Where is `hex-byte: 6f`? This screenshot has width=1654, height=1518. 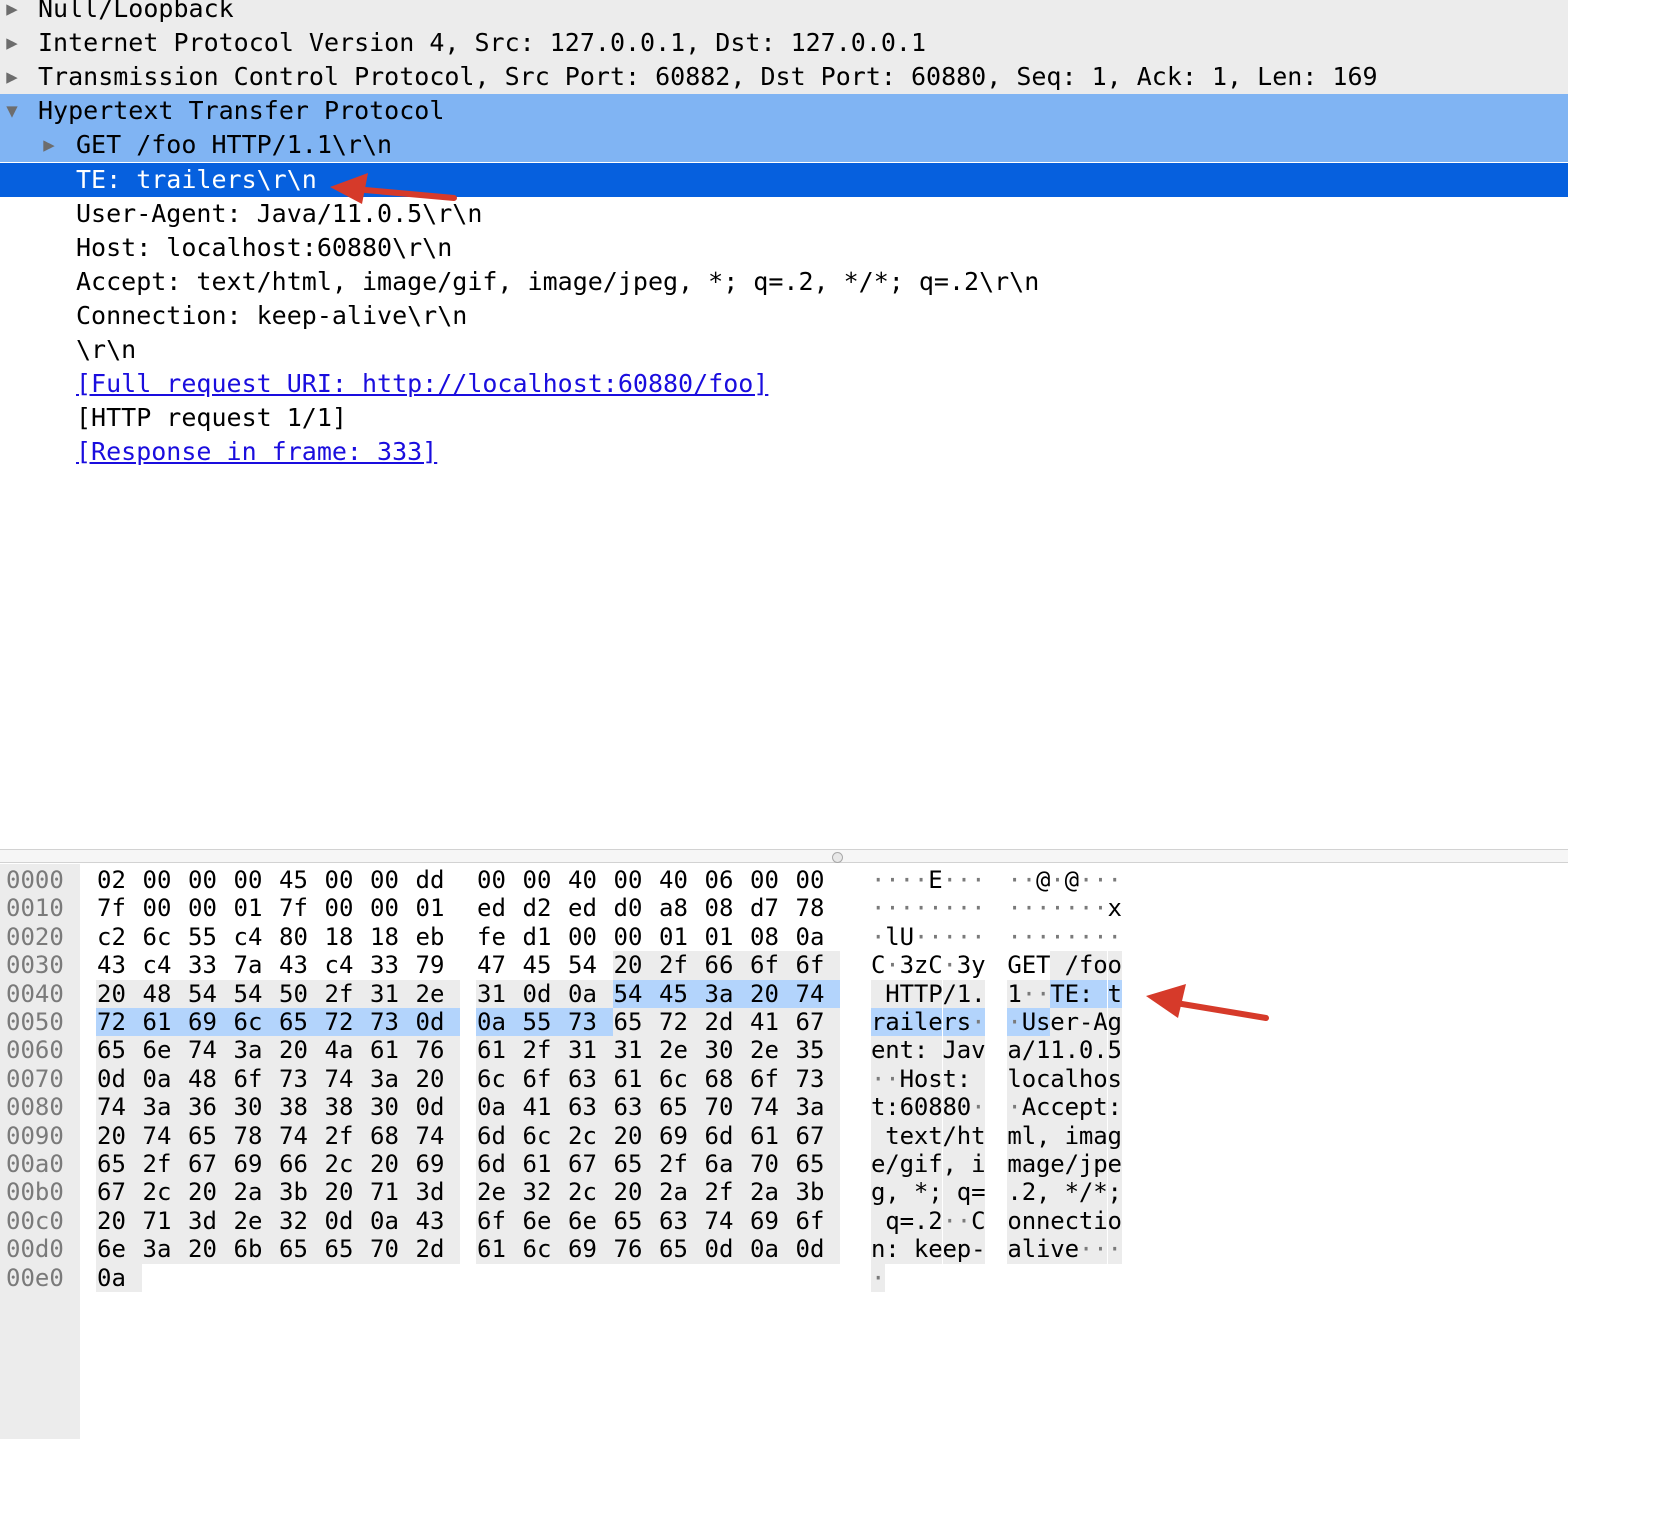 hex-byte: 6f is located at coordinates (544, 1079).